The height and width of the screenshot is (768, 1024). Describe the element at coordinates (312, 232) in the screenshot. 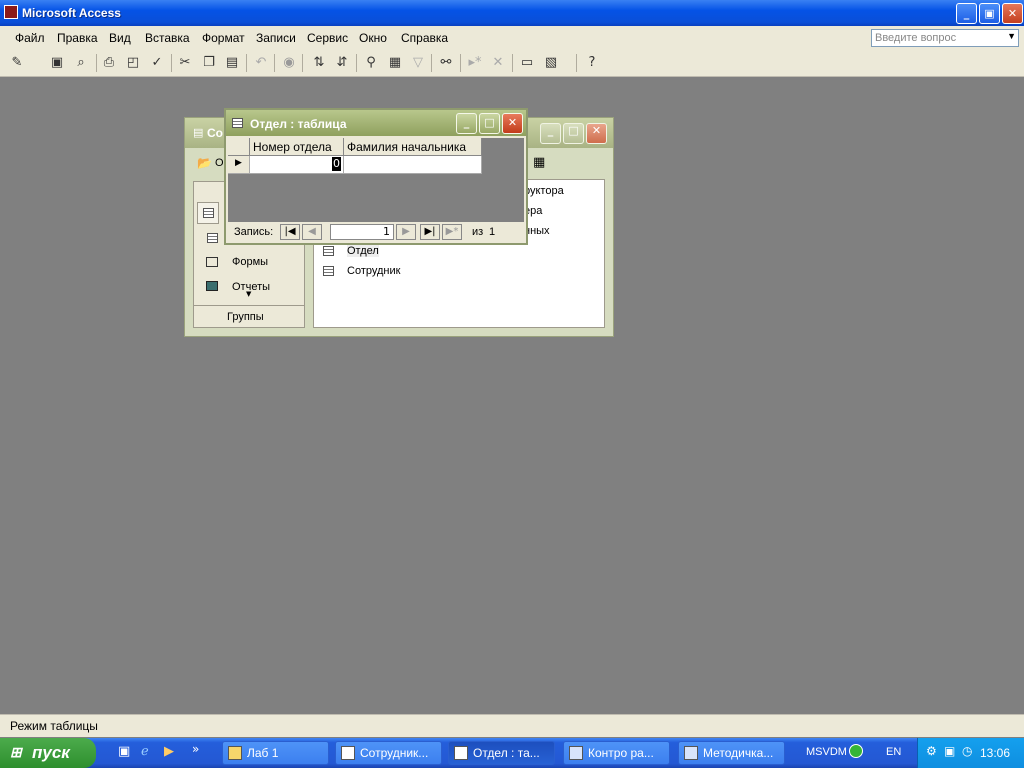

I see `previous-record-button: ◀` at that location.